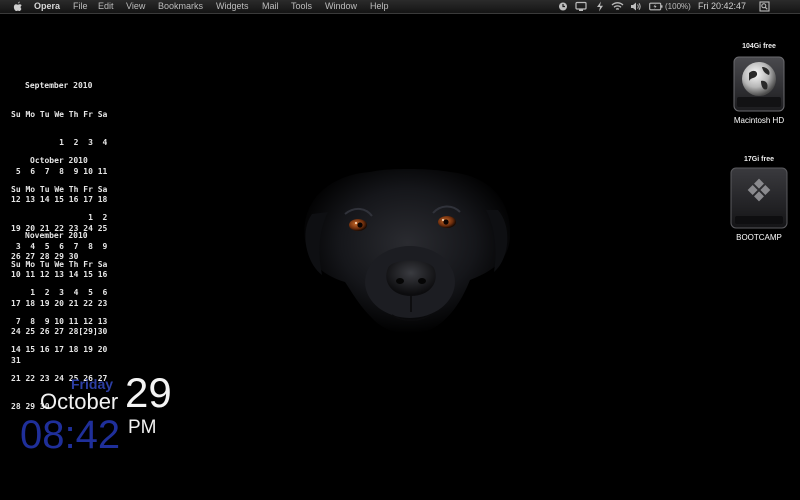 The height and width of the screenshot is (500, 800). I want to click on menu-window: Window, so click(341, 6).